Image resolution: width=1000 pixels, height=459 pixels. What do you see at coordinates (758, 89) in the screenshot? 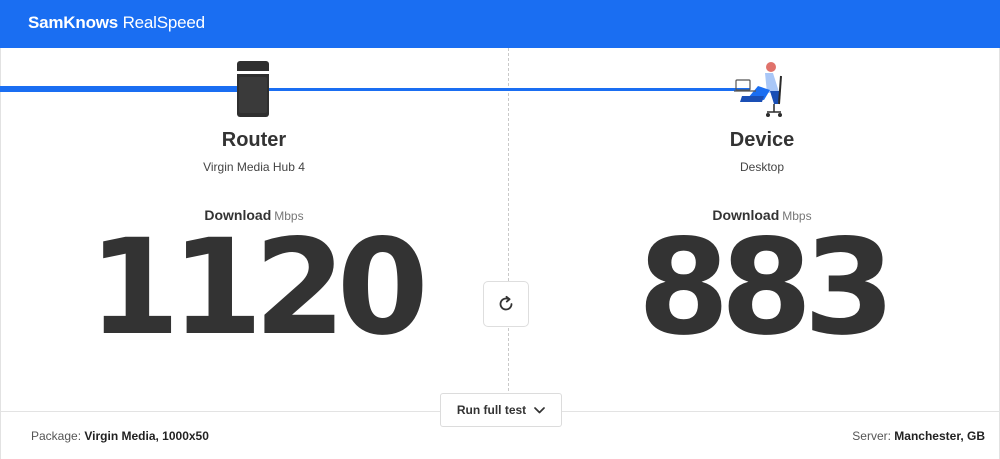
I see `person-at-desk-icon` at bounding box center [758, 89].